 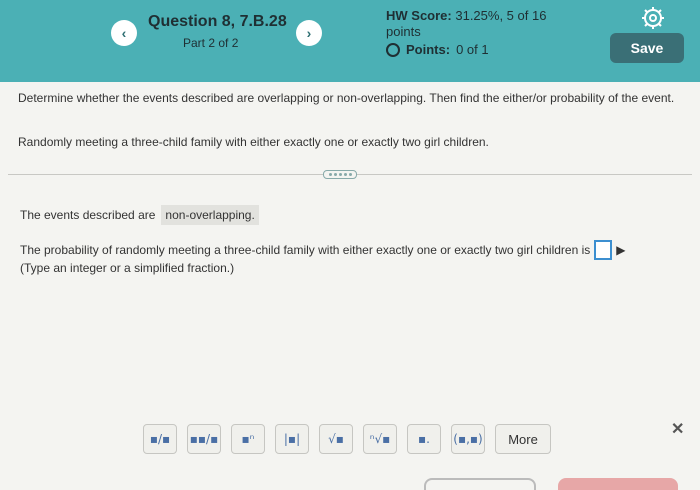 I want to click on status-circle-icon, so click(x=393, y=49).